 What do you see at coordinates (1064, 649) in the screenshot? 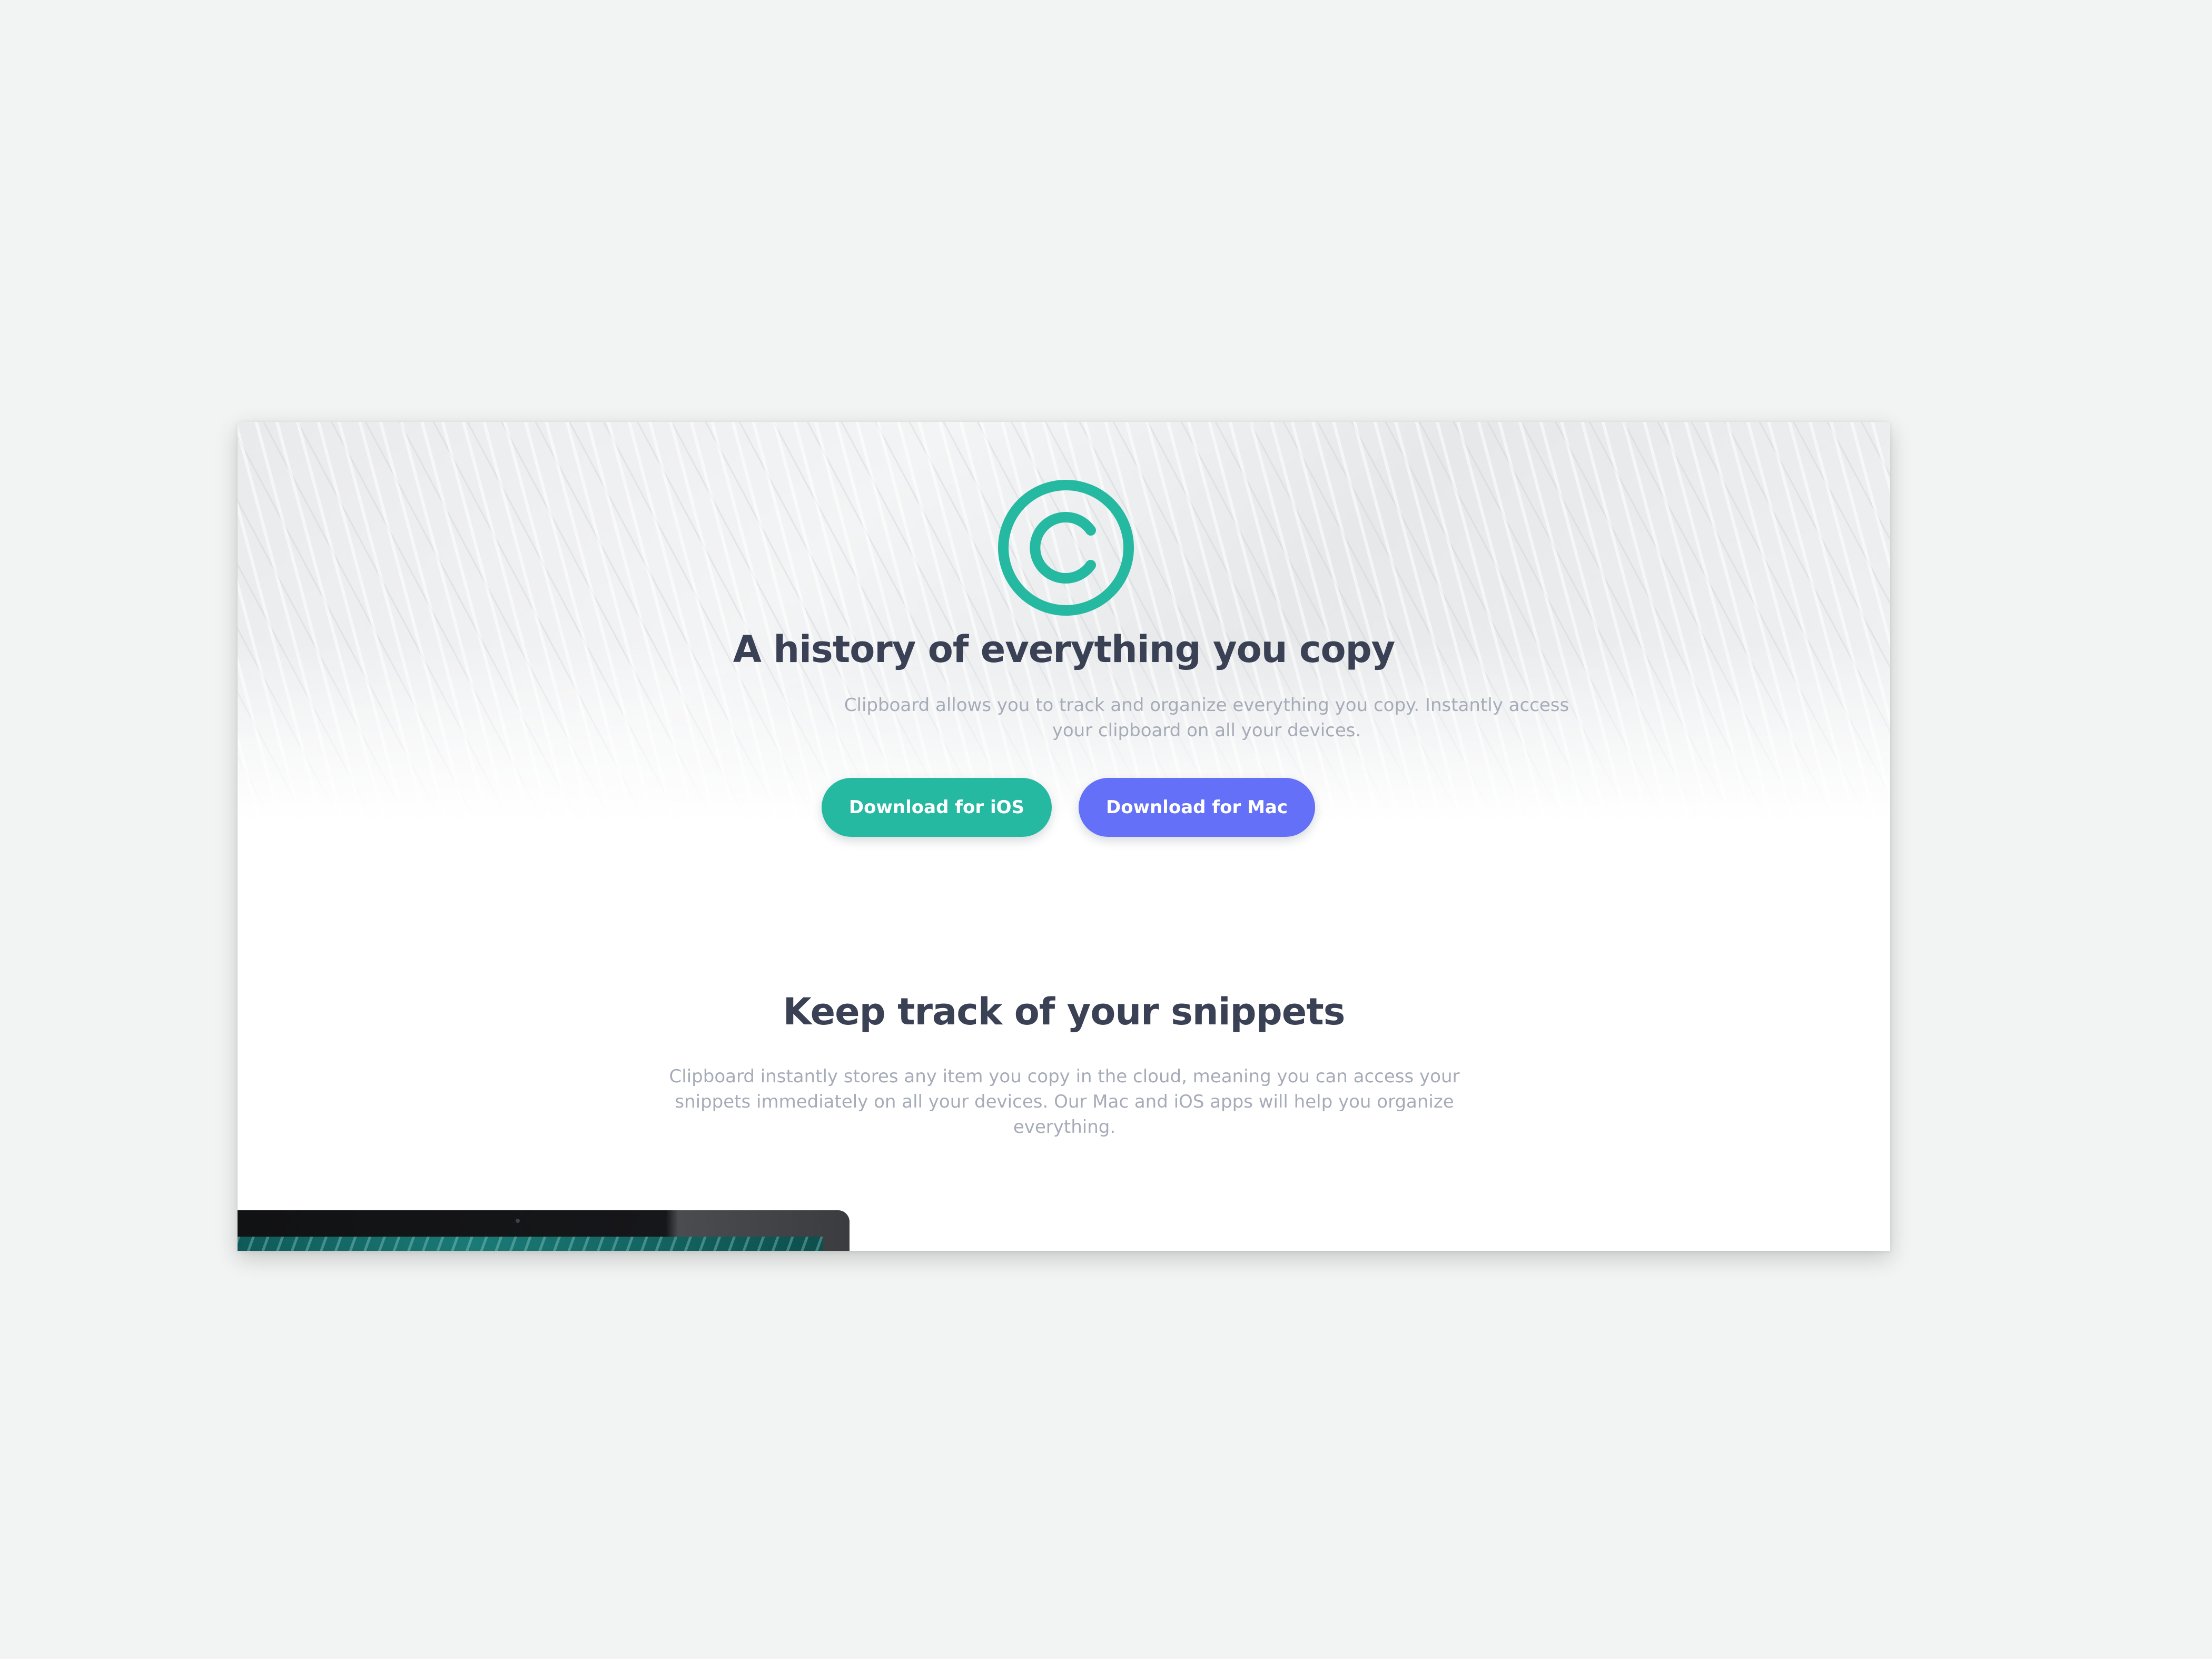
I see `hero-title: A history of everything you copy` at bounding box center [1064, 649].